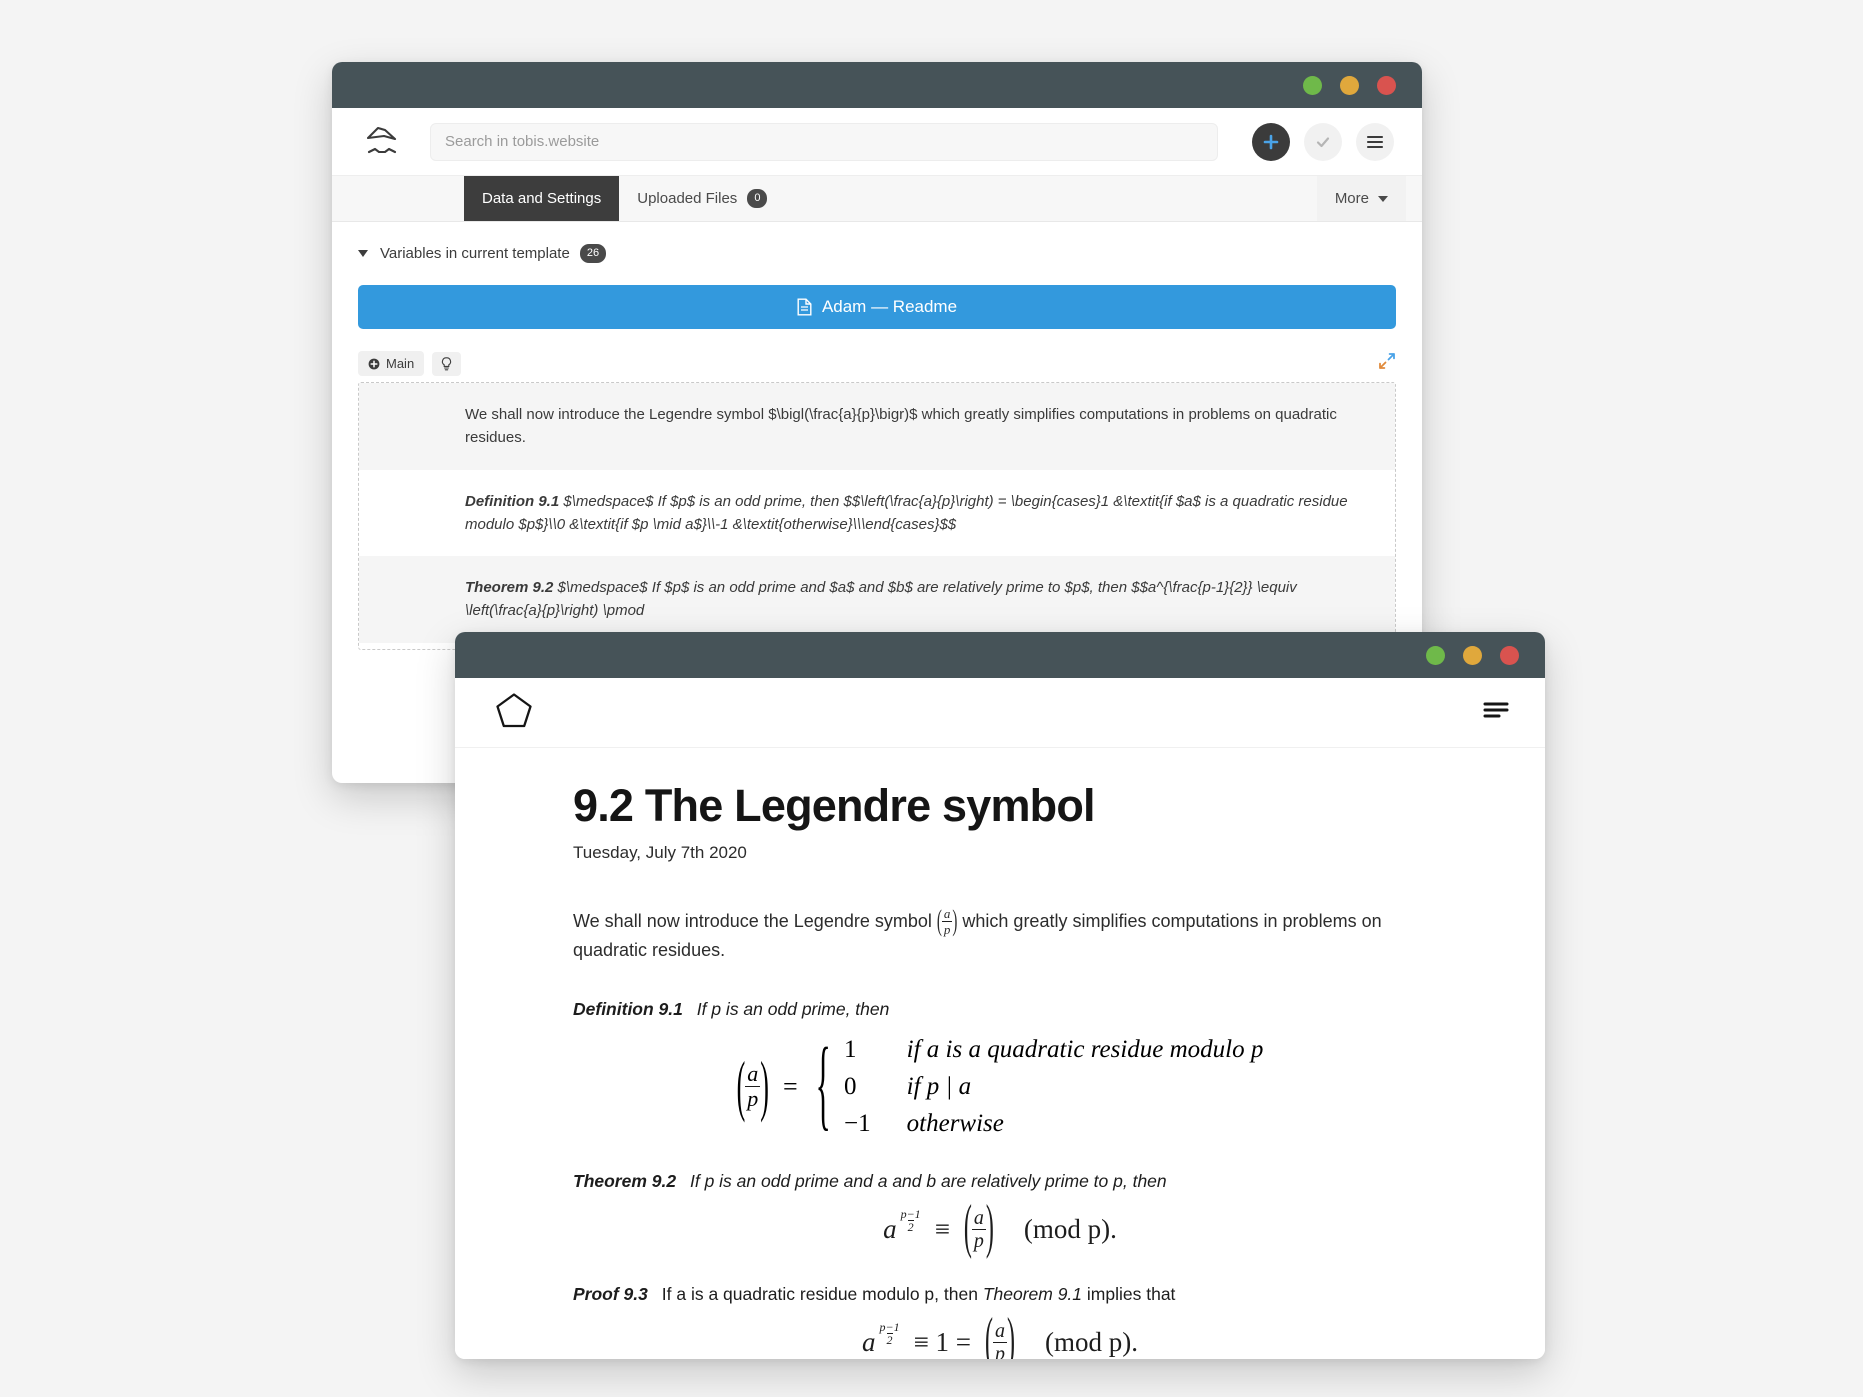  I want to click on plus-circle-icon, so click(374, 363).